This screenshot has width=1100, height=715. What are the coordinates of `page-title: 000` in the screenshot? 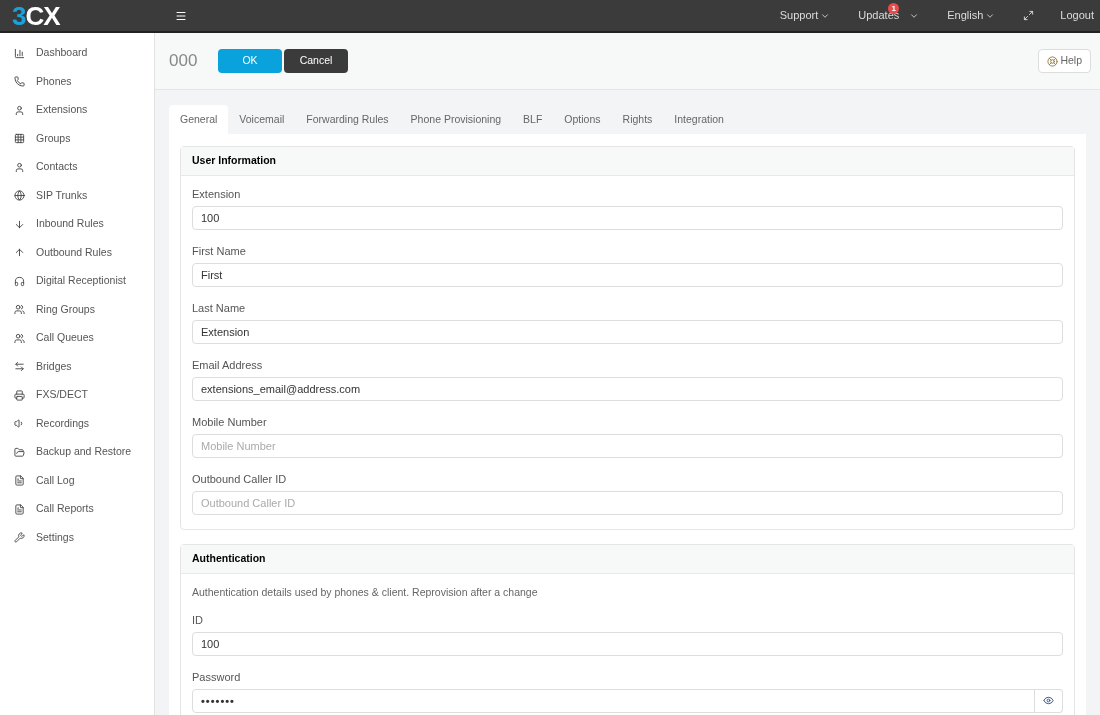 It's located at (184, 61).